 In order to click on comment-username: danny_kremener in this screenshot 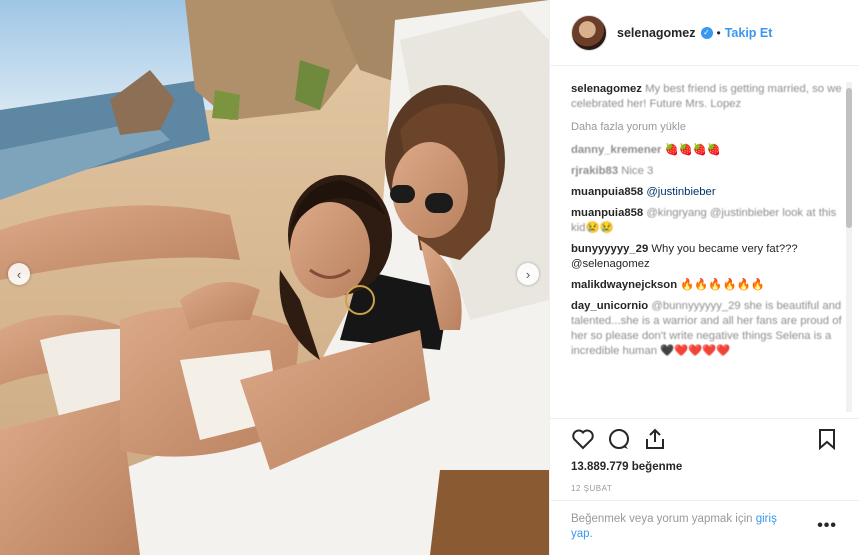, I will do `click(616, 150)`.